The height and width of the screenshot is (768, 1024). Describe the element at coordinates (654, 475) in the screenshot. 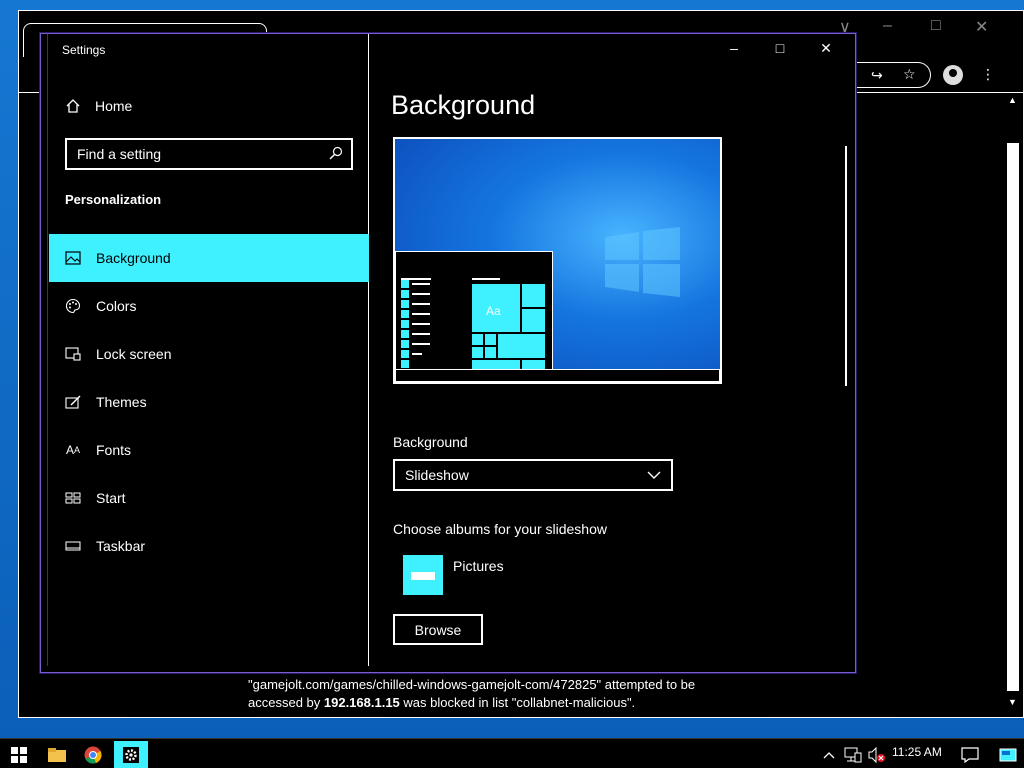

I see `chevron-down-icon` at that location.